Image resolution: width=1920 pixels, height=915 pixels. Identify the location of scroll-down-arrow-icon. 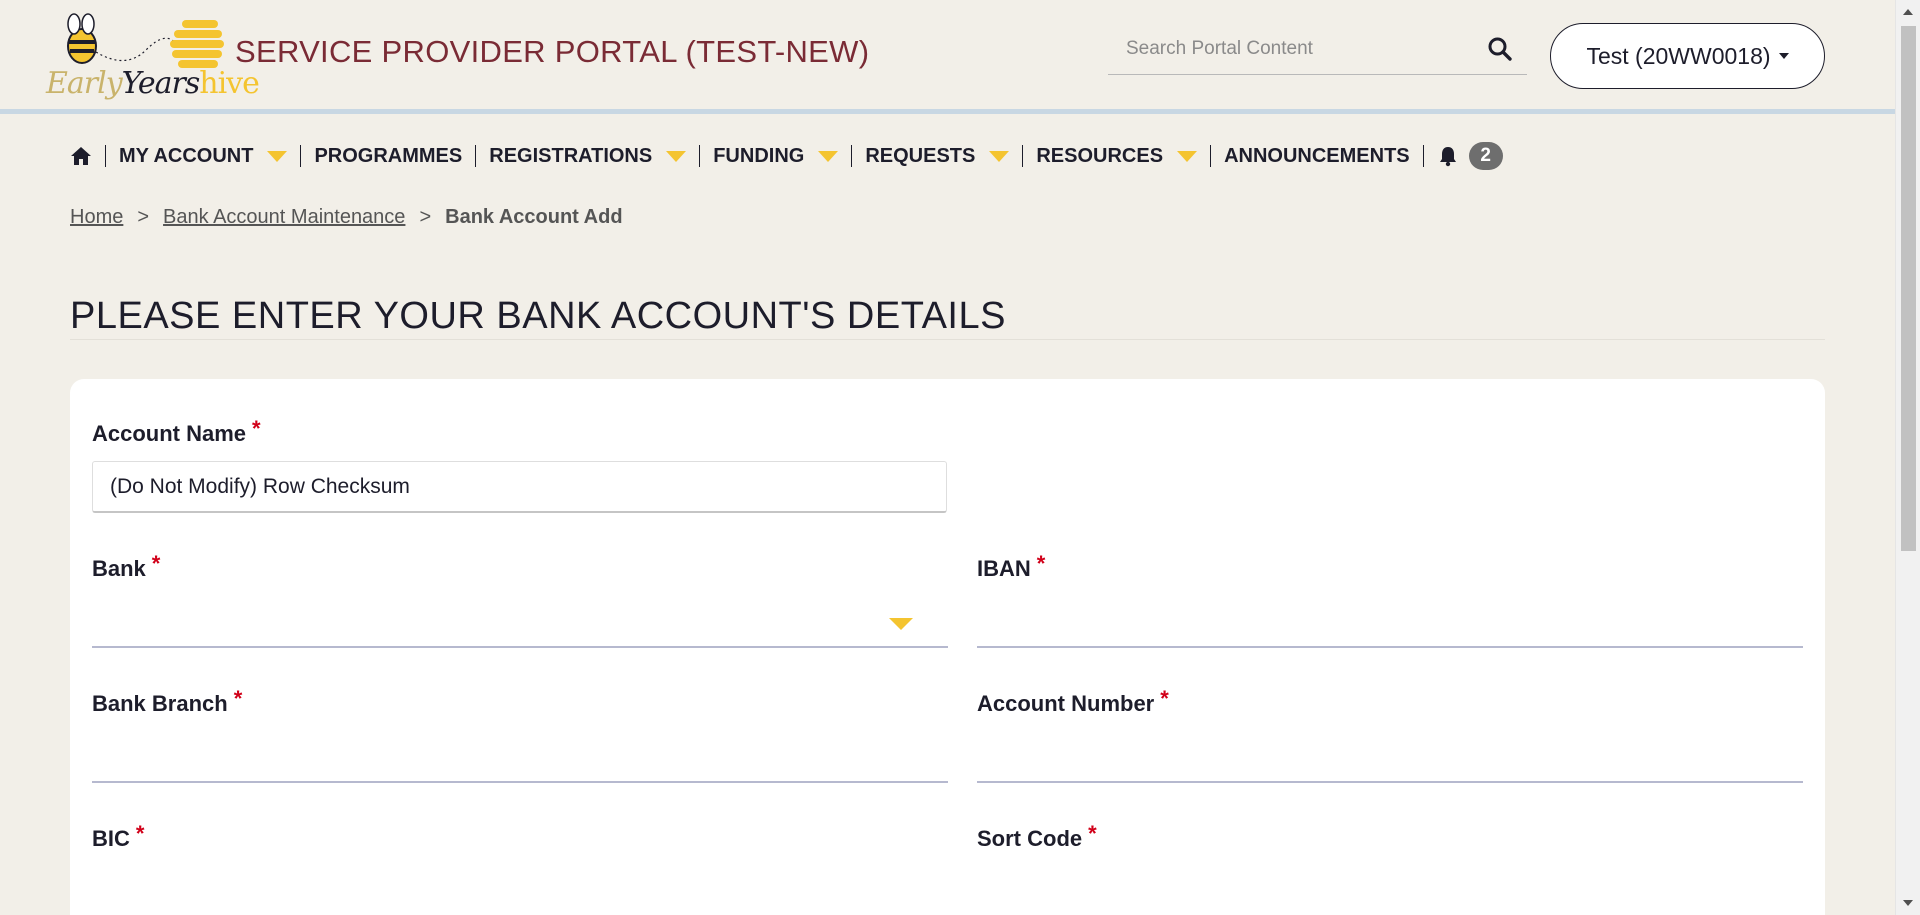
(1908, 903).